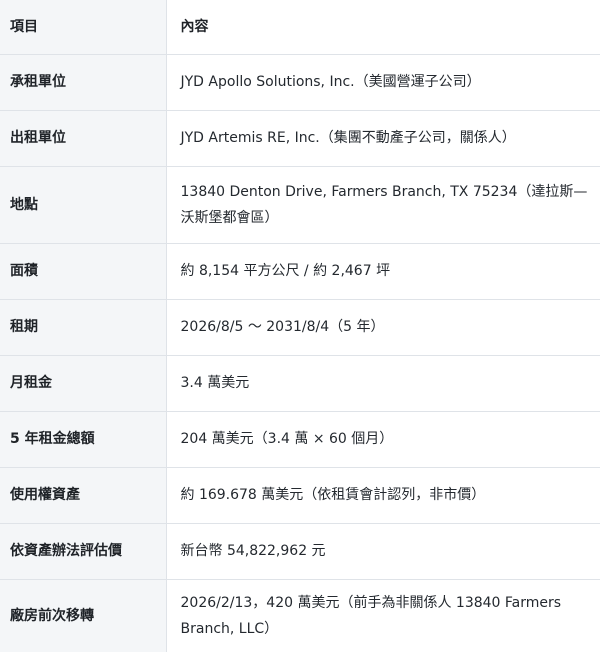 The image size is (600, 652). What do you see at coordinates (83, 383) in the screenshot?
I see `row-label-monthly-rent: 月租金` at bounding box center [83, 383].